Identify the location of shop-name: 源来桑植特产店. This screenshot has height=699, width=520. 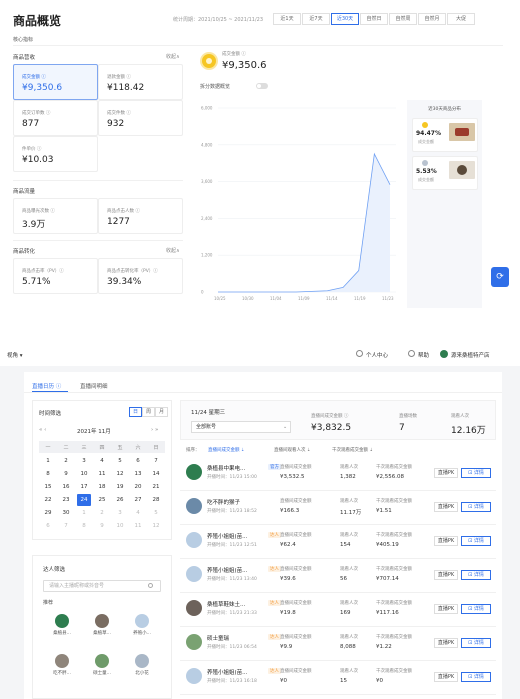
(470, 355).